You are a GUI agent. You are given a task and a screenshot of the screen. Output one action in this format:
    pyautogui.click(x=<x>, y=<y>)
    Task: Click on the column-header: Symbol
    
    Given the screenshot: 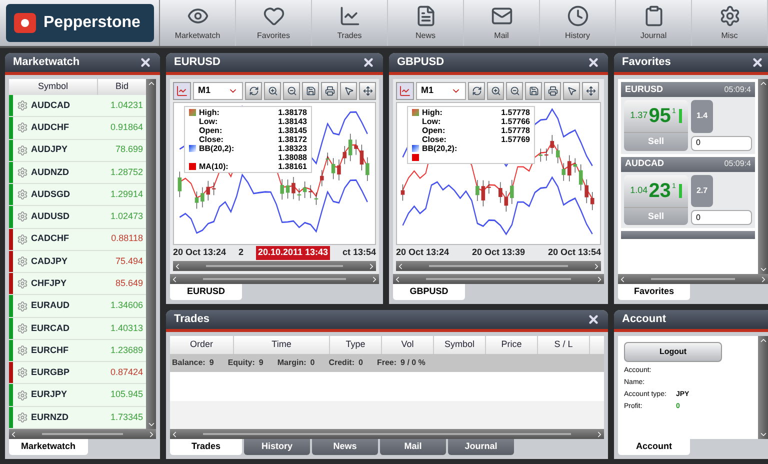 What is the action you would take?
    pyautogui.click(x=53, y=87)
    